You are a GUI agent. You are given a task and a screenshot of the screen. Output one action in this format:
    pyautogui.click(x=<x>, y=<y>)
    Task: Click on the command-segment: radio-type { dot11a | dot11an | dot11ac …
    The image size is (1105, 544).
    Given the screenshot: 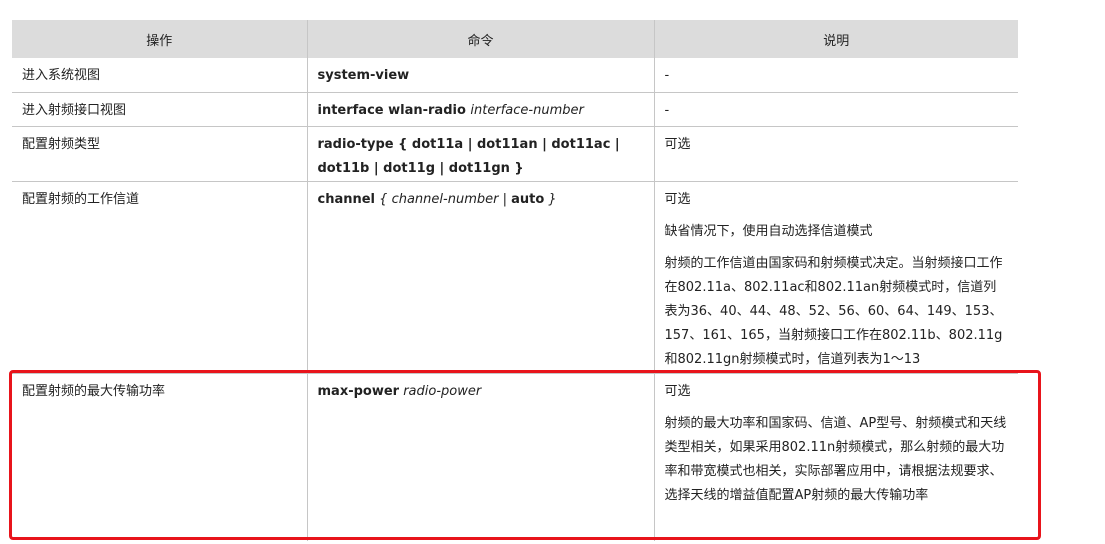 What is the action you would take?
    pyautogui.click(x=468, y=156)
    